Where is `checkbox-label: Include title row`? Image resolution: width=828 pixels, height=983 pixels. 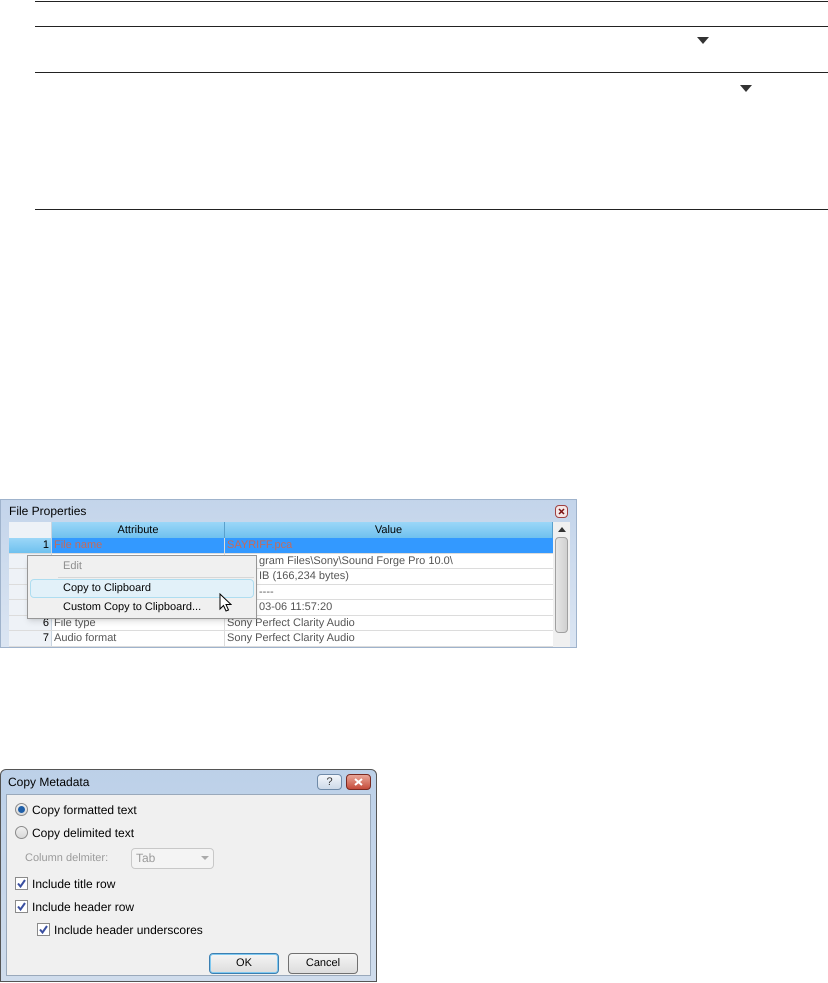 checkbox-label: Include title row is located at coordinates (74, 884).